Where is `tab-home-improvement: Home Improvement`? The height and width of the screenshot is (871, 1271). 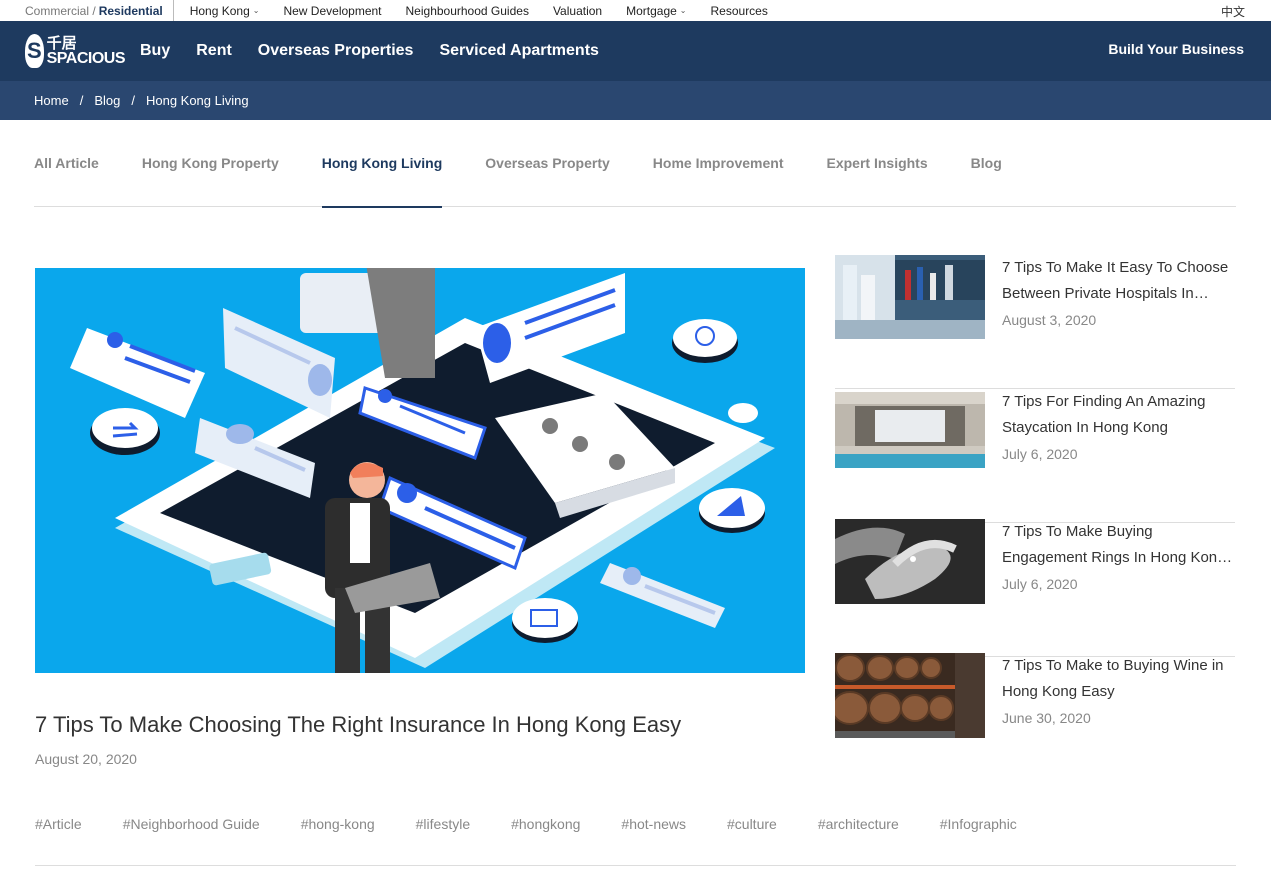
tab-home-improvement: Home Improvement is located at coordinates (718, 163).